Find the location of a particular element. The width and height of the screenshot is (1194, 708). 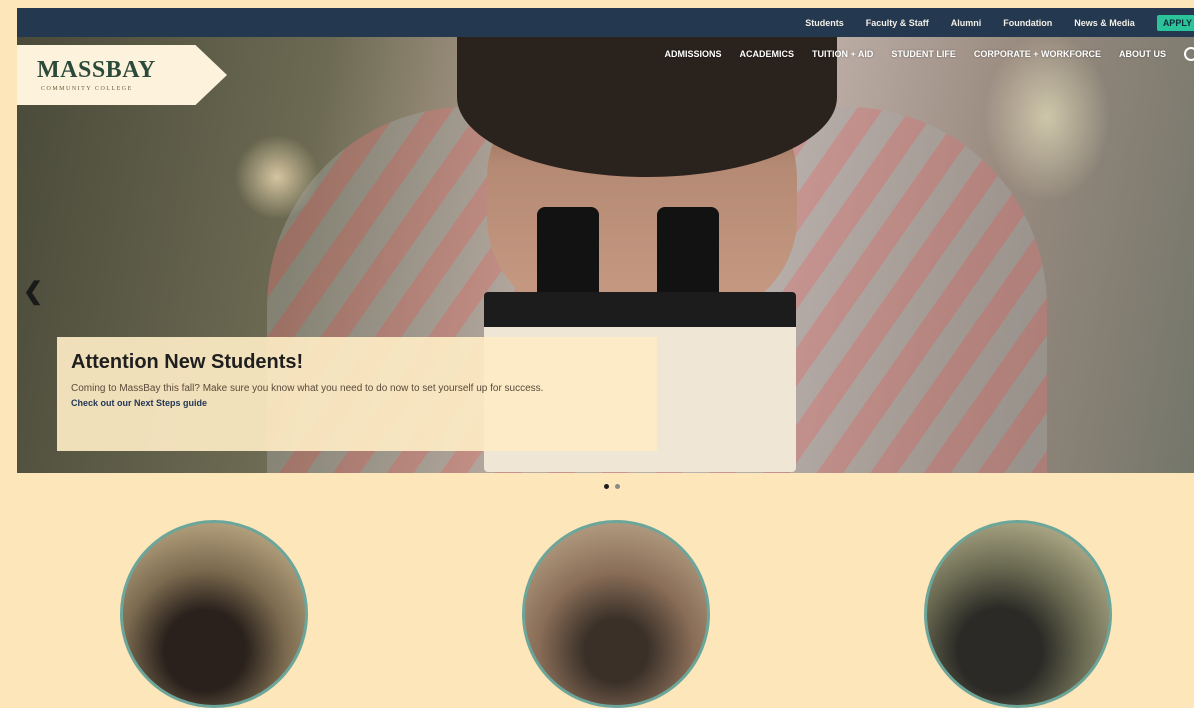

search-icon is located at coordinates (1189, 54).